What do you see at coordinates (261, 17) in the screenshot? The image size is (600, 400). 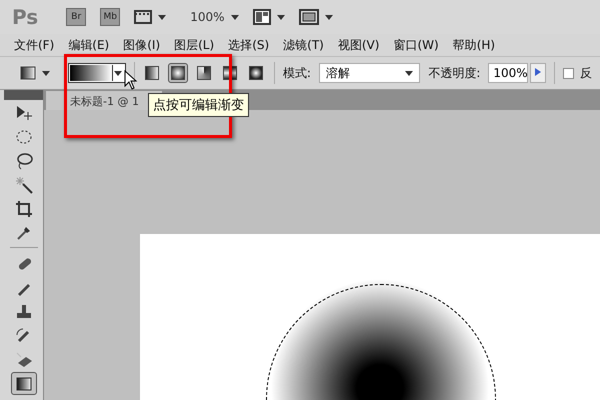 I see `arrange-icon` at bounding box center [261, 17].